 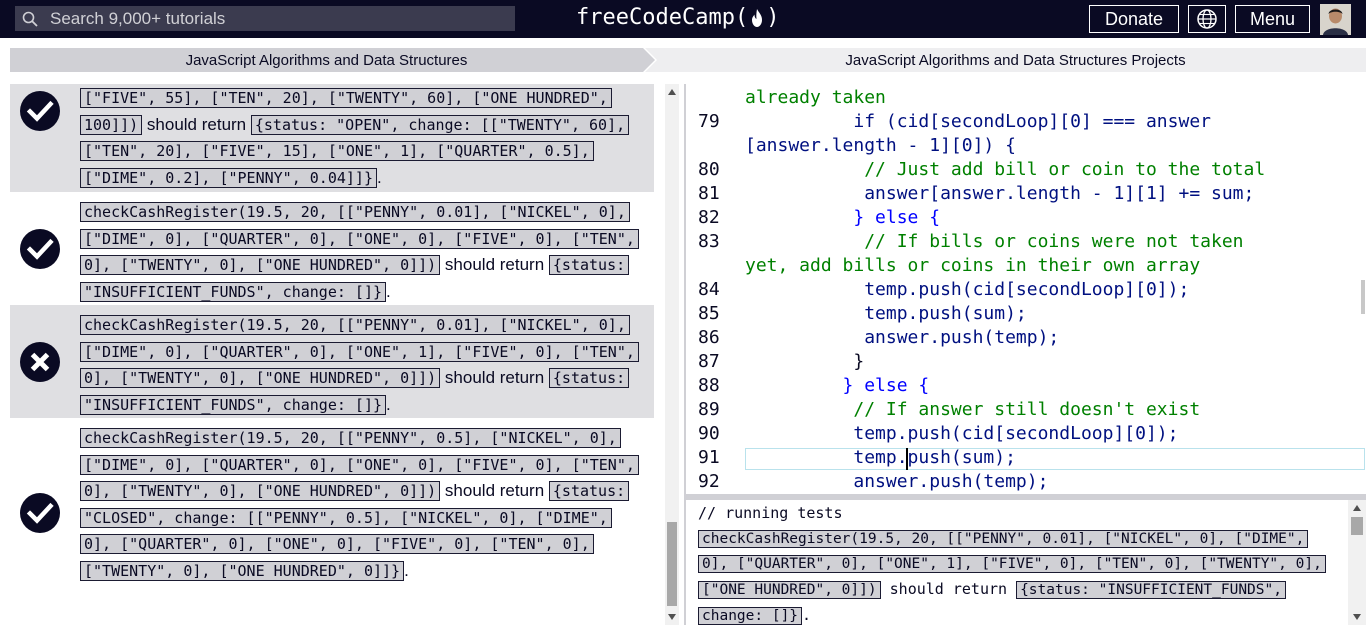 What do you see at coordinates (815, 98) in the screenshot?
I see `line-code: already taken` at bounding box center [815, 98].